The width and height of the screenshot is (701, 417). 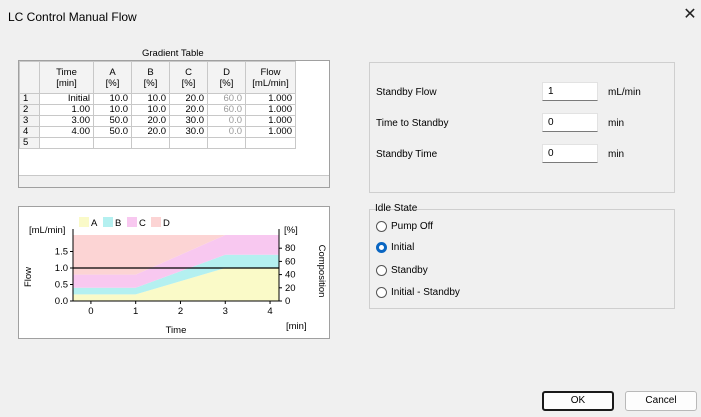 What do you see at coordinates (150, 72) in the screenshot?
I see `header-b-line1: B` at bounding box center [150, 72].